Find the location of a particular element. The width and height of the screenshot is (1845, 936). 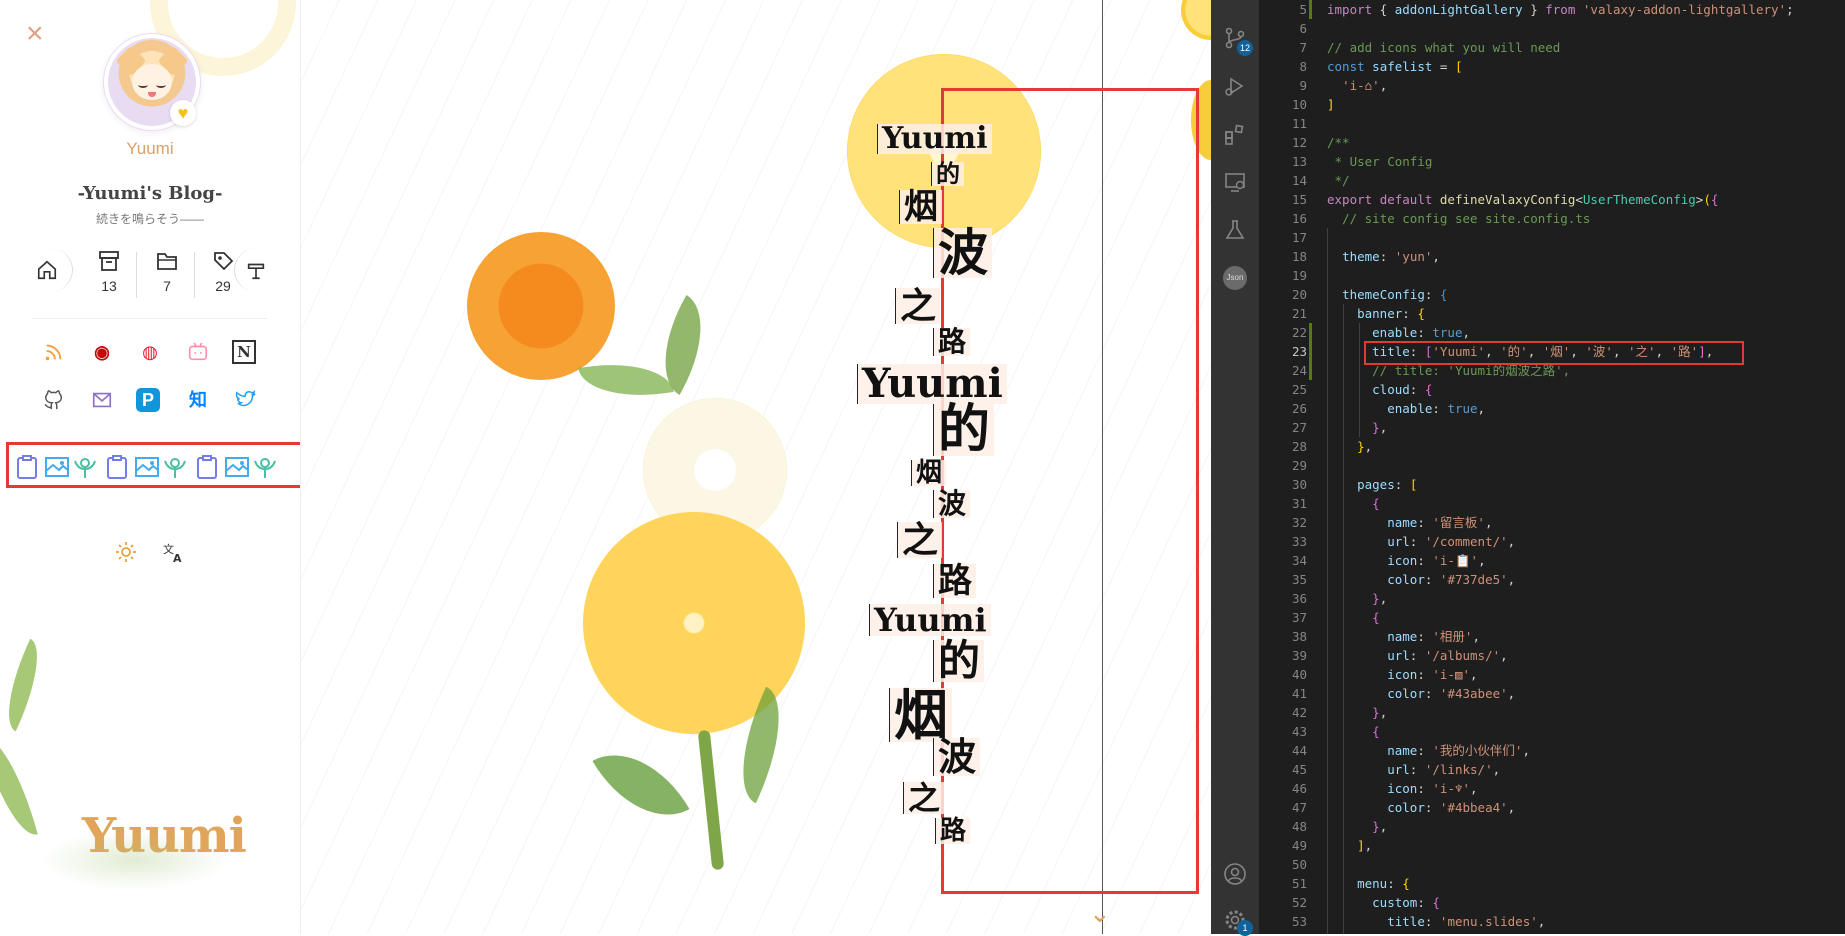

stem-decoration is located at coordinates (711, 800).